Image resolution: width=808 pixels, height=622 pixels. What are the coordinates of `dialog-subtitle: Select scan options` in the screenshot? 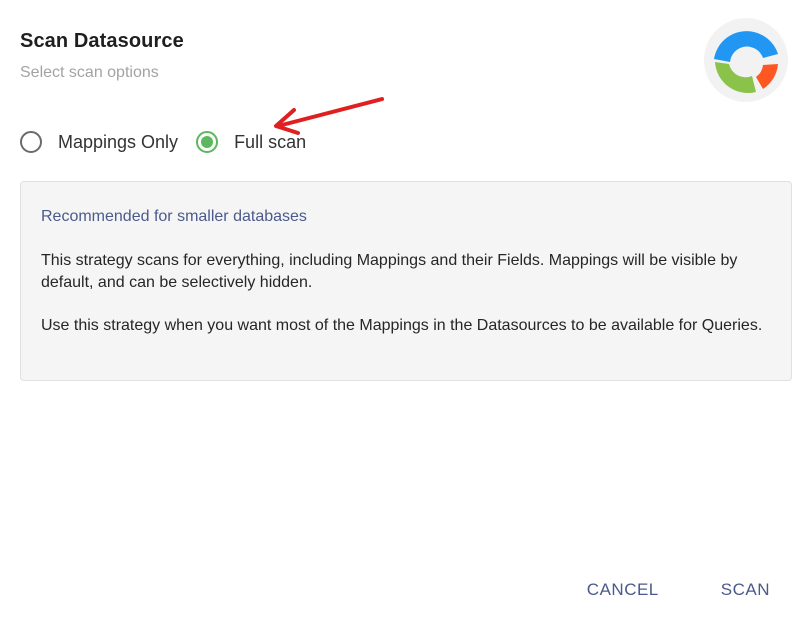 It's located at (89, 72).